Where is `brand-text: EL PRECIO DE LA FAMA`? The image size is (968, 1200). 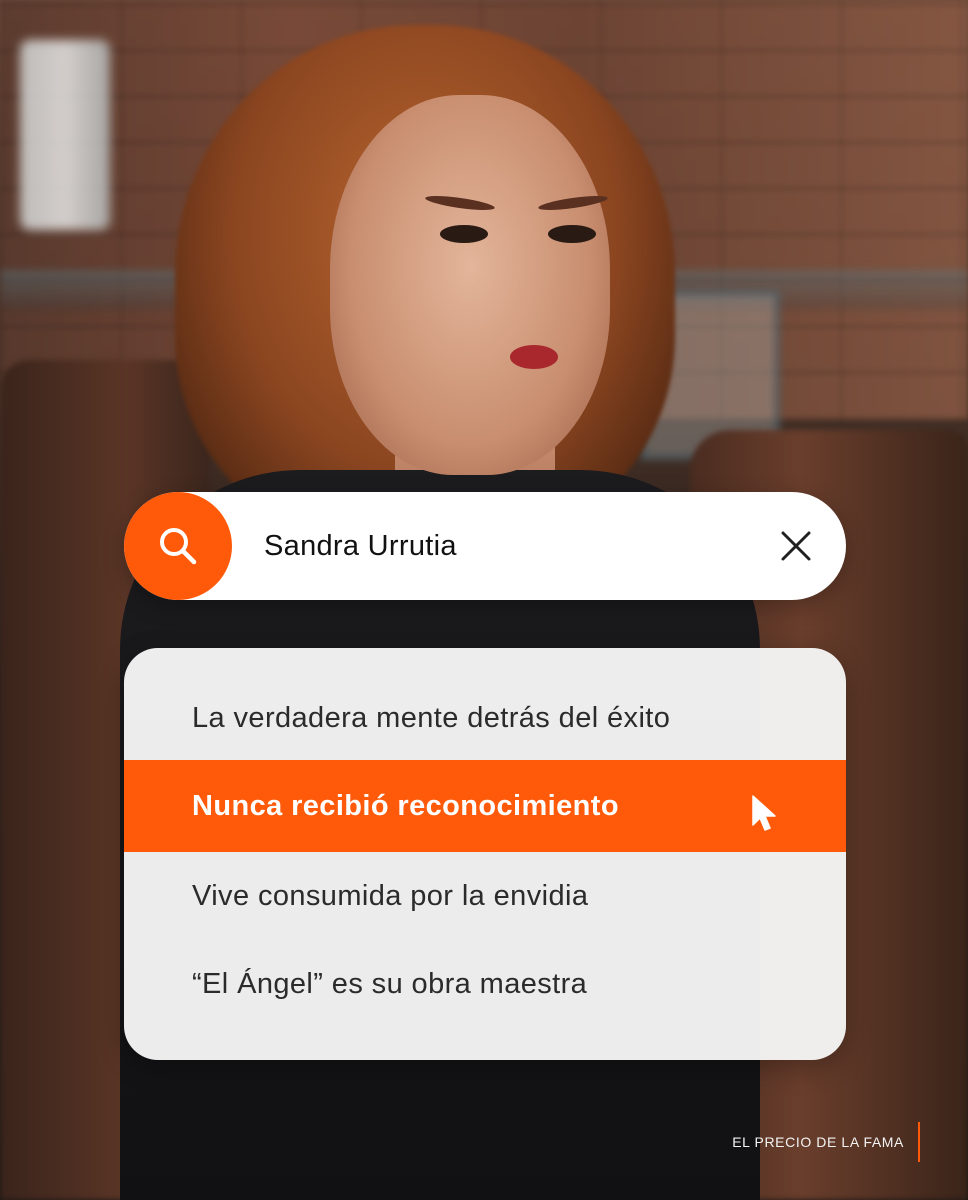
brand-text: EL PRECIO DE LA FAMA is located at coordinates (818, 1142).